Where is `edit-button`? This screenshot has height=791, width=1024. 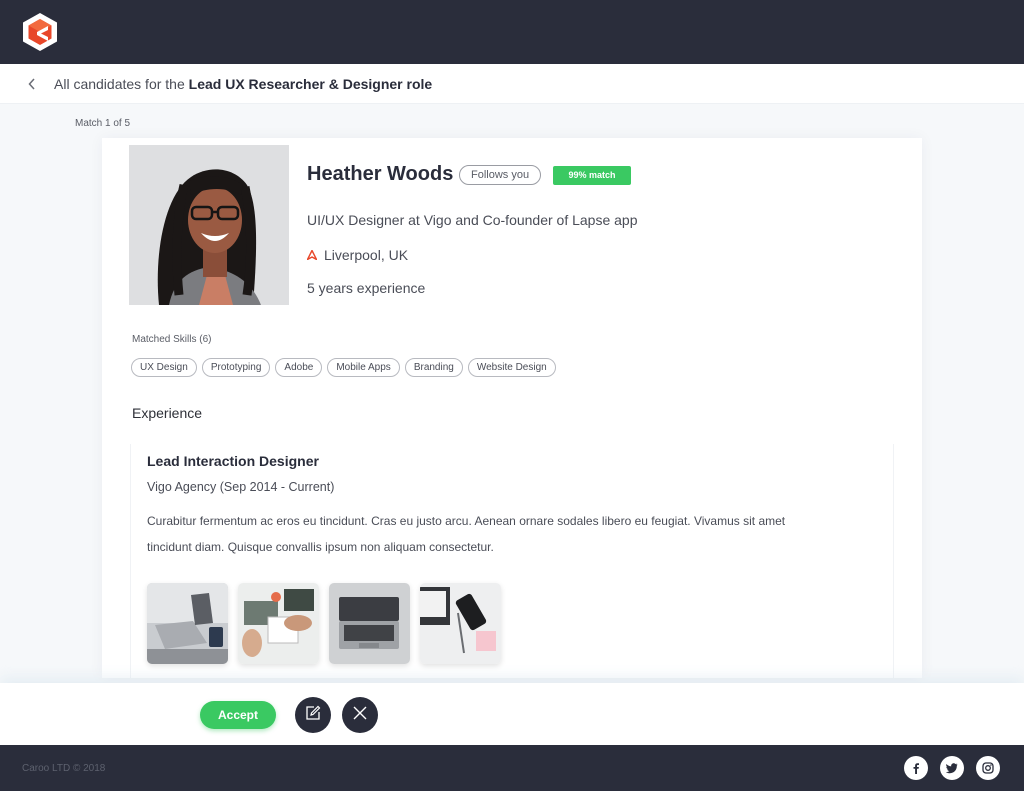
edit-button is located at coordinates (313, 715).